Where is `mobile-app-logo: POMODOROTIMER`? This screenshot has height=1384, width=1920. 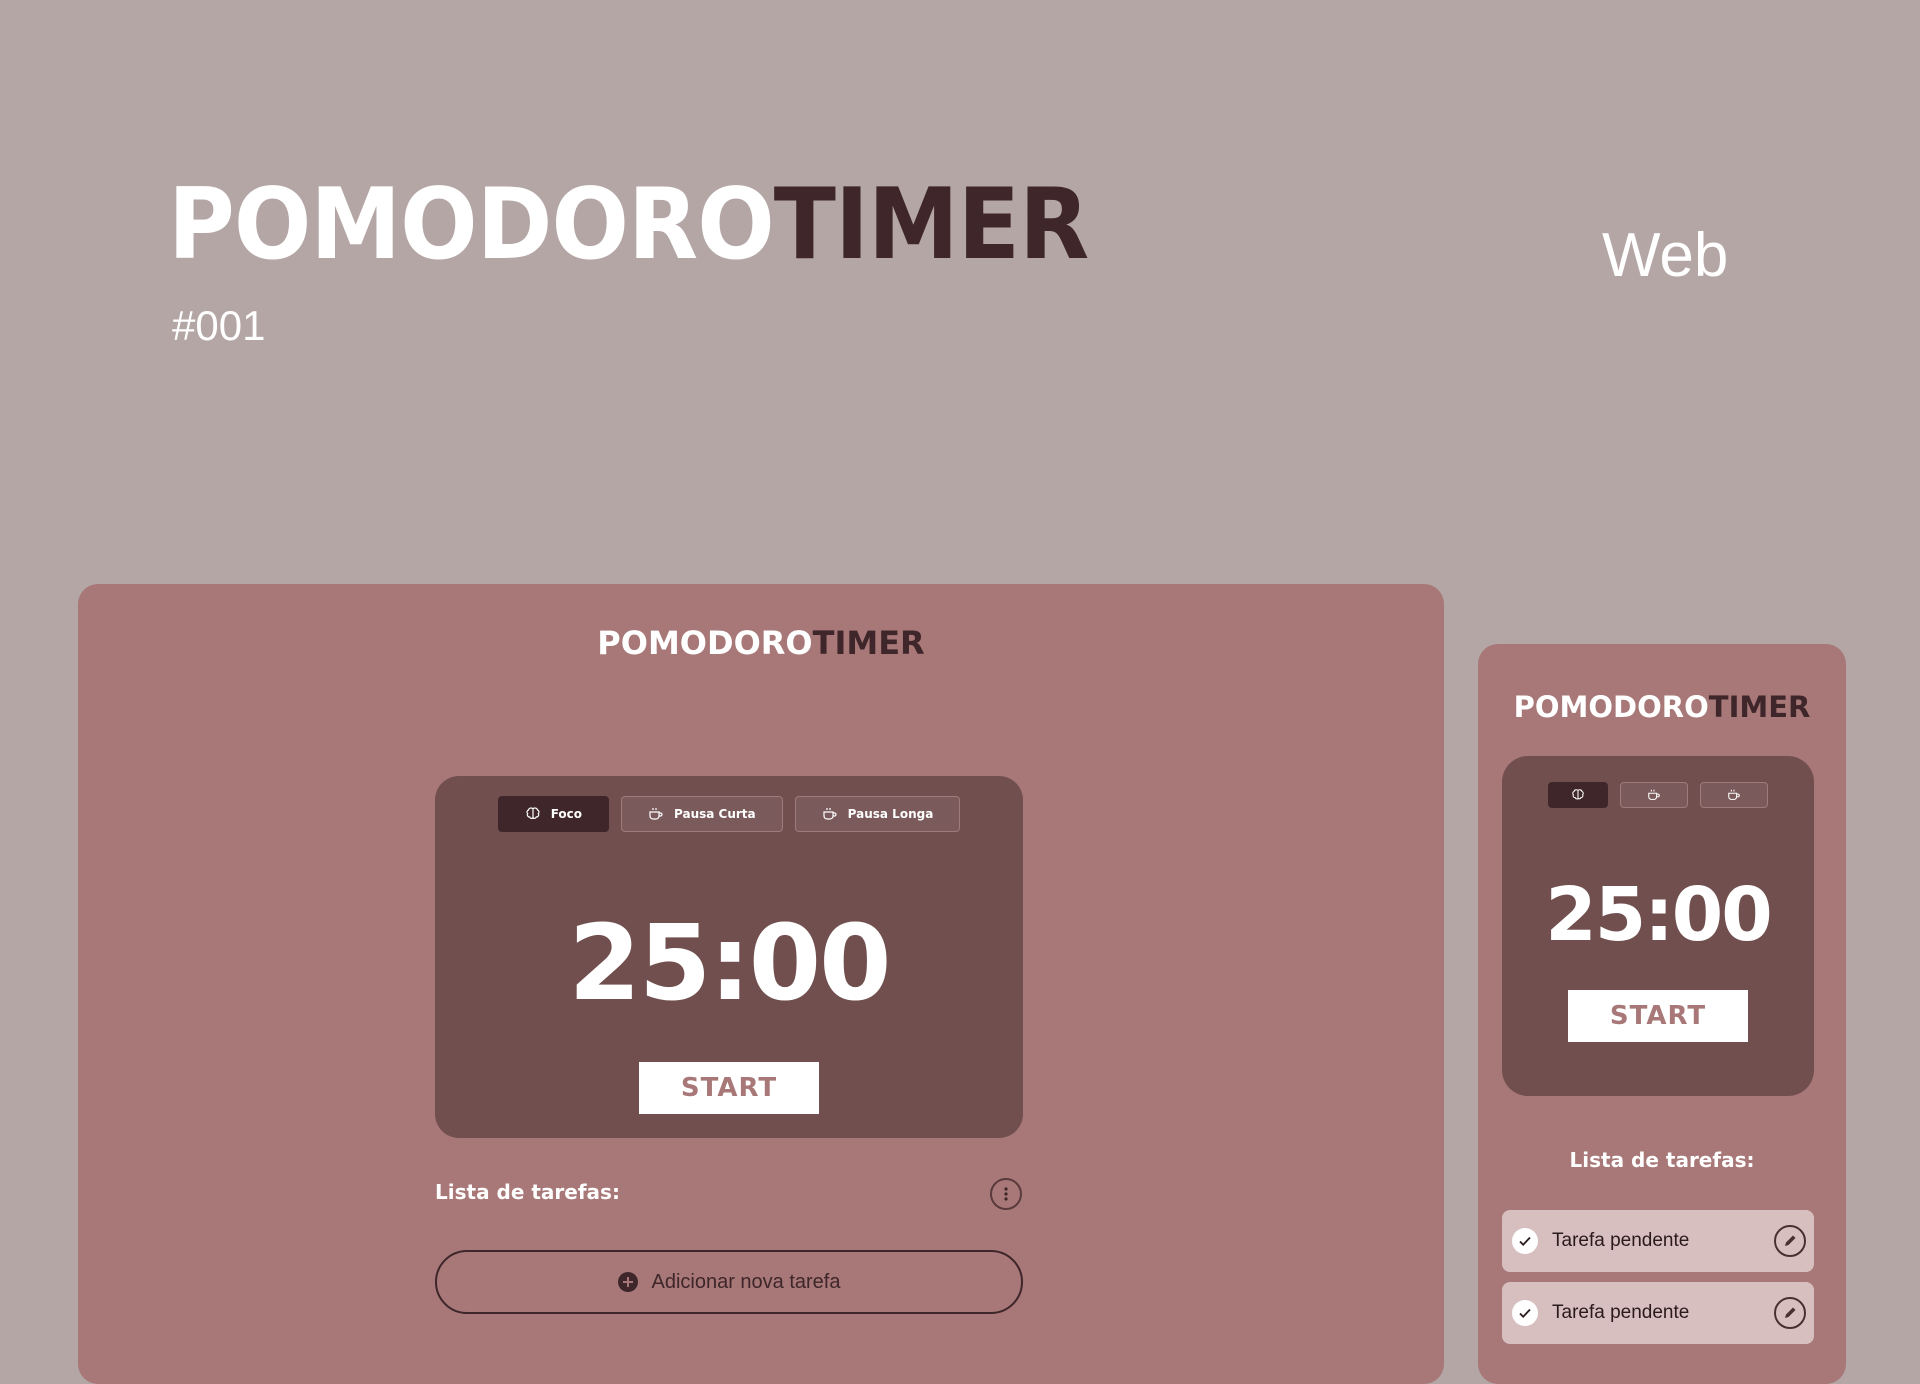 mobile-app-logo: POMODOROTIMER is located at coordinates (1662, 707).